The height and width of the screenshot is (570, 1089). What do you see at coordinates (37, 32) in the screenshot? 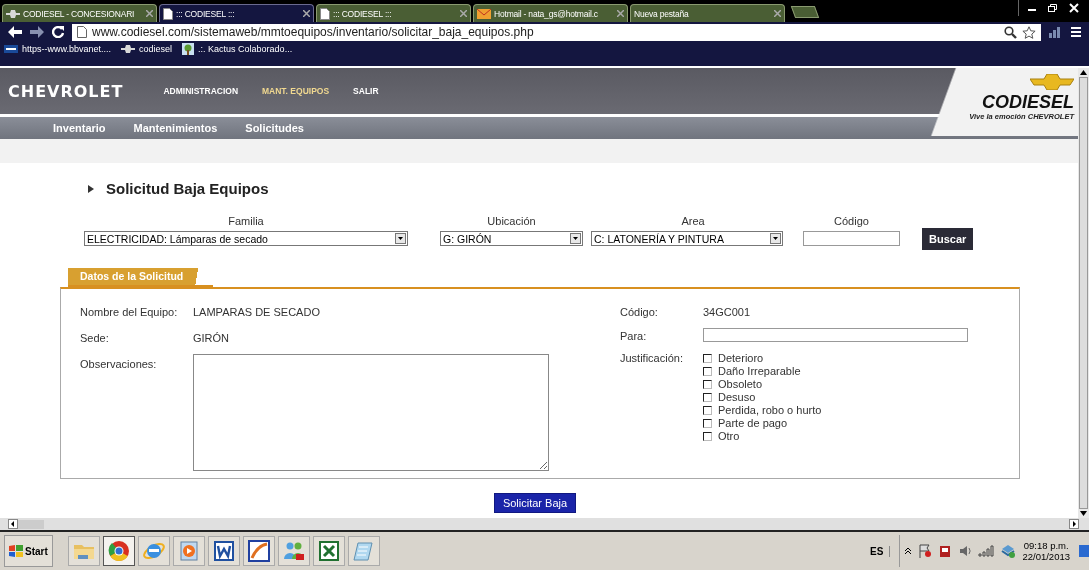
I see `forward-arrow-icon` at bounding box center [37, 32].